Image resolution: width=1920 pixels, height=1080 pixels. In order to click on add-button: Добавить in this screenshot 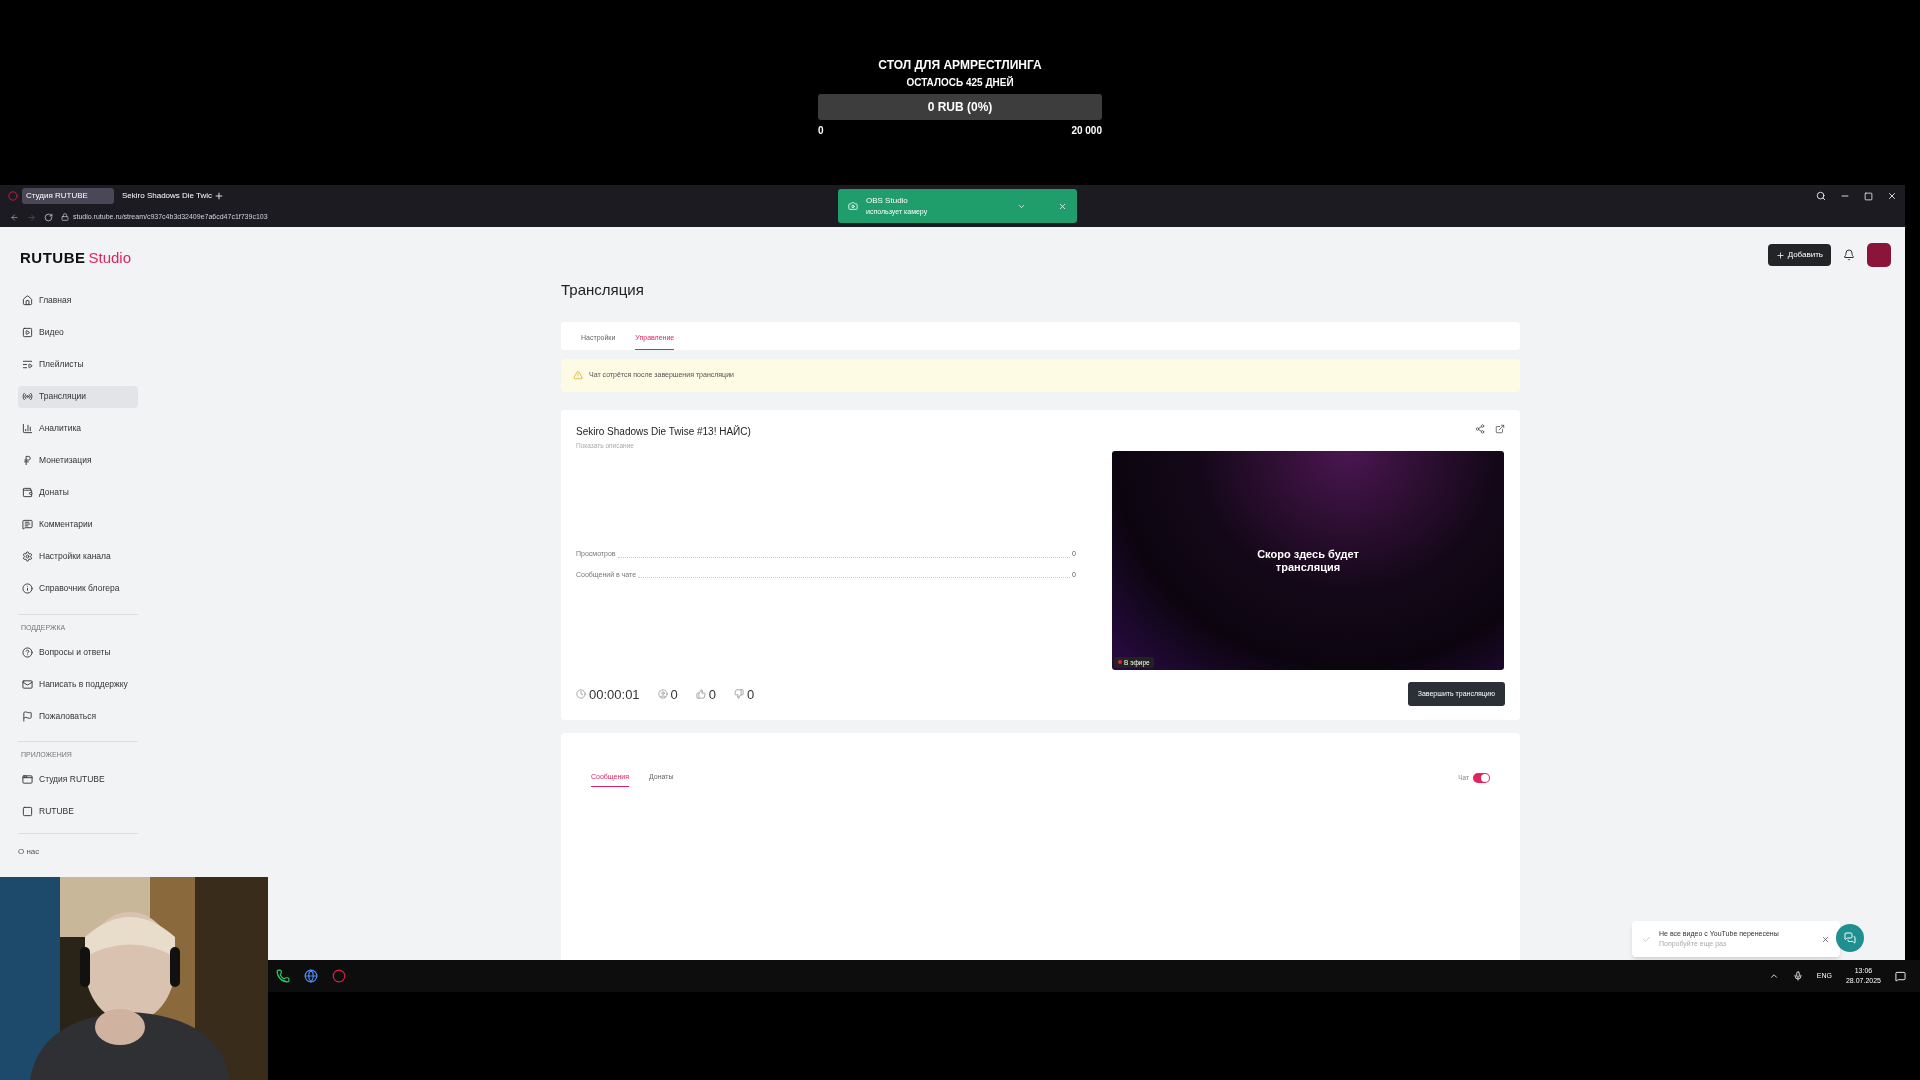, I will do `click(1799, 255)`.